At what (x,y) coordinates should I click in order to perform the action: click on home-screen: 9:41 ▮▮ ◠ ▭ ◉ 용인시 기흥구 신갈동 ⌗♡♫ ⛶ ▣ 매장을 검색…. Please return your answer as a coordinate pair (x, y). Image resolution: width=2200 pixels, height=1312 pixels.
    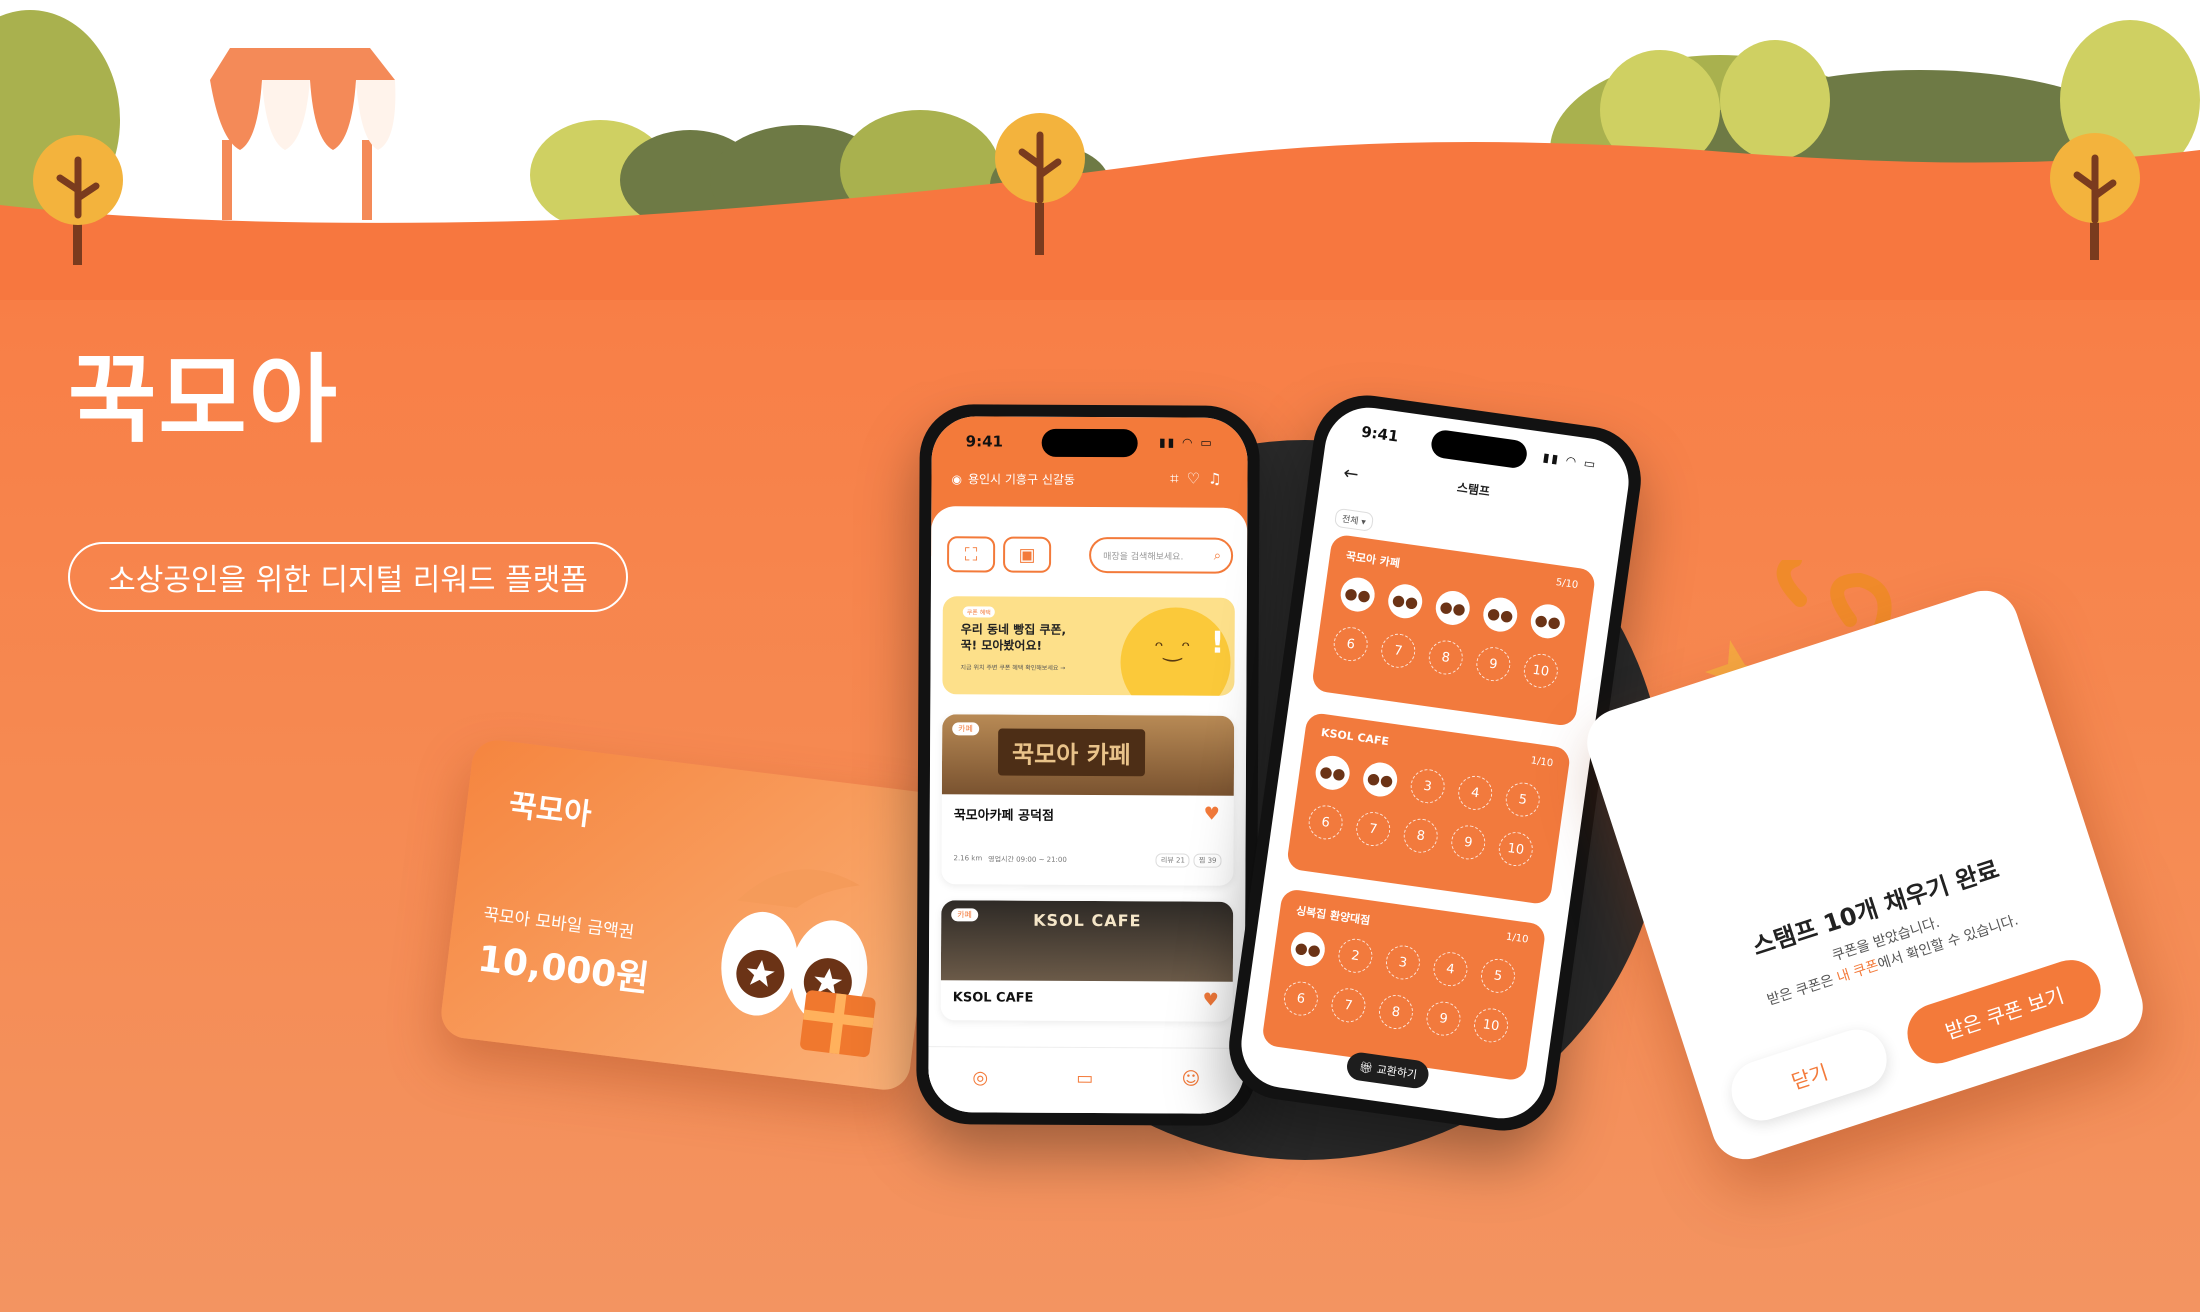
    Looking at the image, I should click on (1088, 765).